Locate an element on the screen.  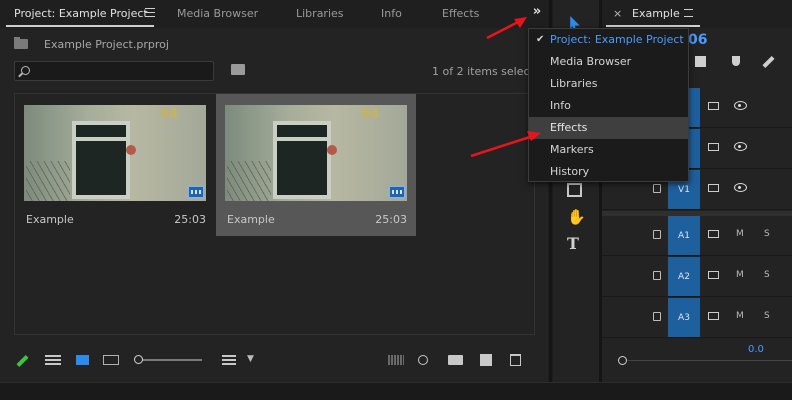
menu-item-markers: Markers is located at coordinates (608, 150).